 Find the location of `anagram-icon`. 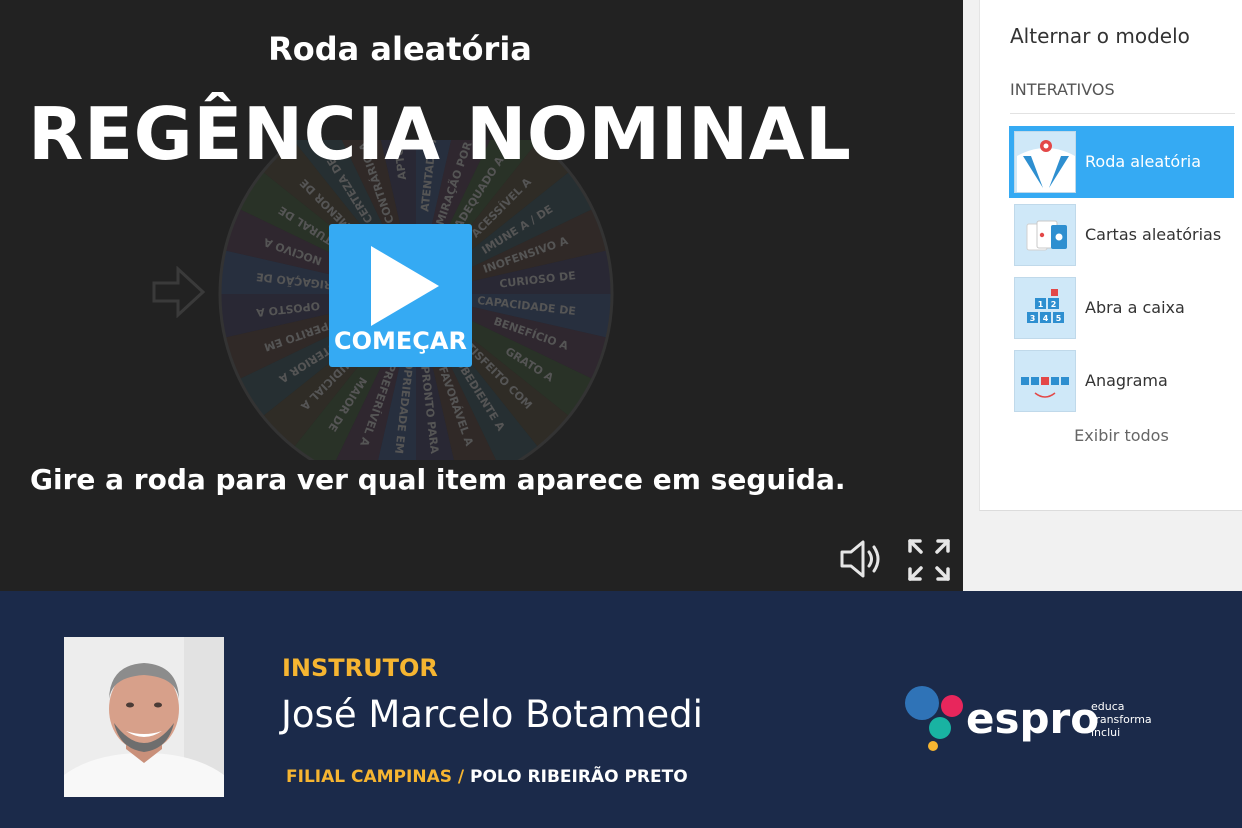

anagram-icon is located at coordinates (1045, 381).